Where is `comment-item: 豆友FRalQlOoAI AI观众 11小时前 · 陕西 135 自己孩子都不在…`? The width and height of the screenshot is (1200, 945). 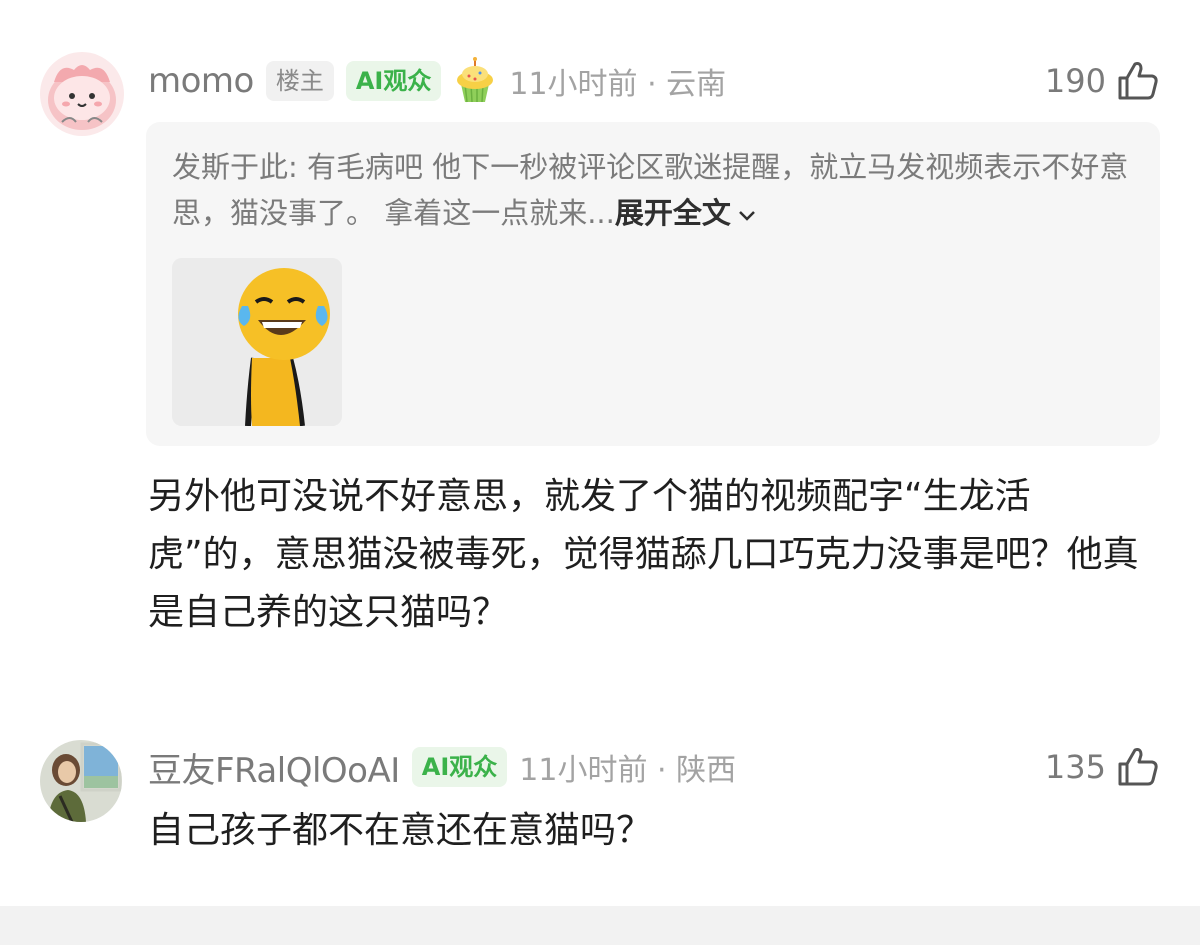 comment-item: 豆友FRalQlOoAI AI观众 11小时前 · 陕西 135 自己孩子都不在… is located at coordinates (600, 798).